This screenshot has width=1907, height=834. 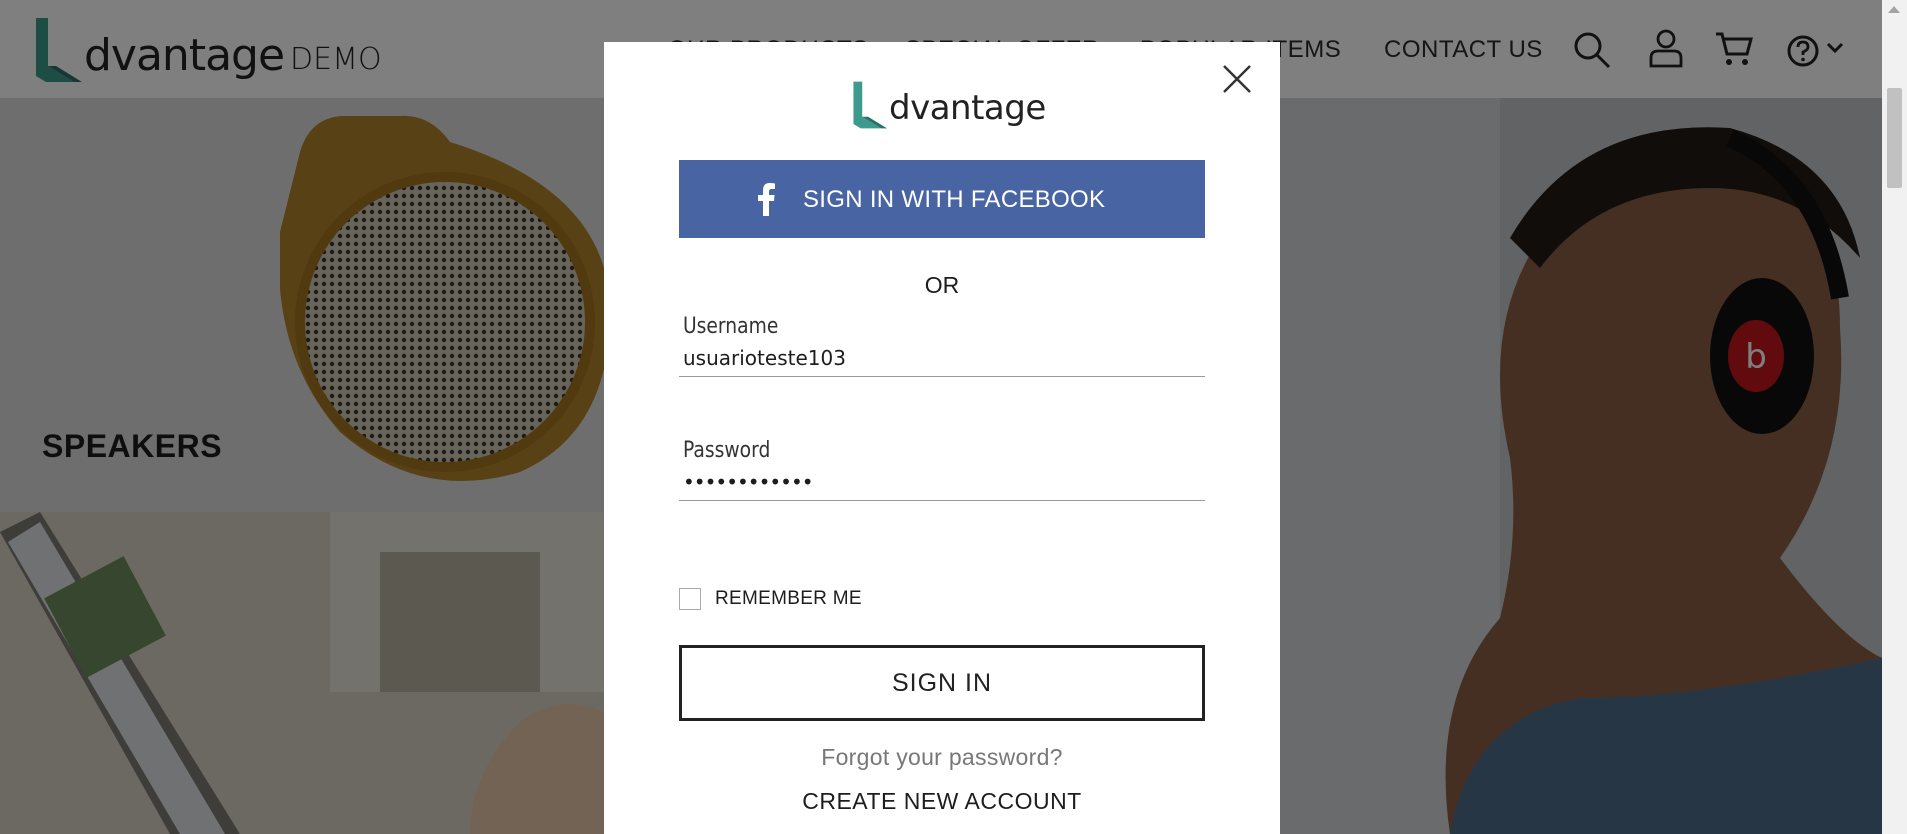 What do you see at coordinates (942, 500) in the screenshot?
I see `password-underline` at bounding box center [942, 500].